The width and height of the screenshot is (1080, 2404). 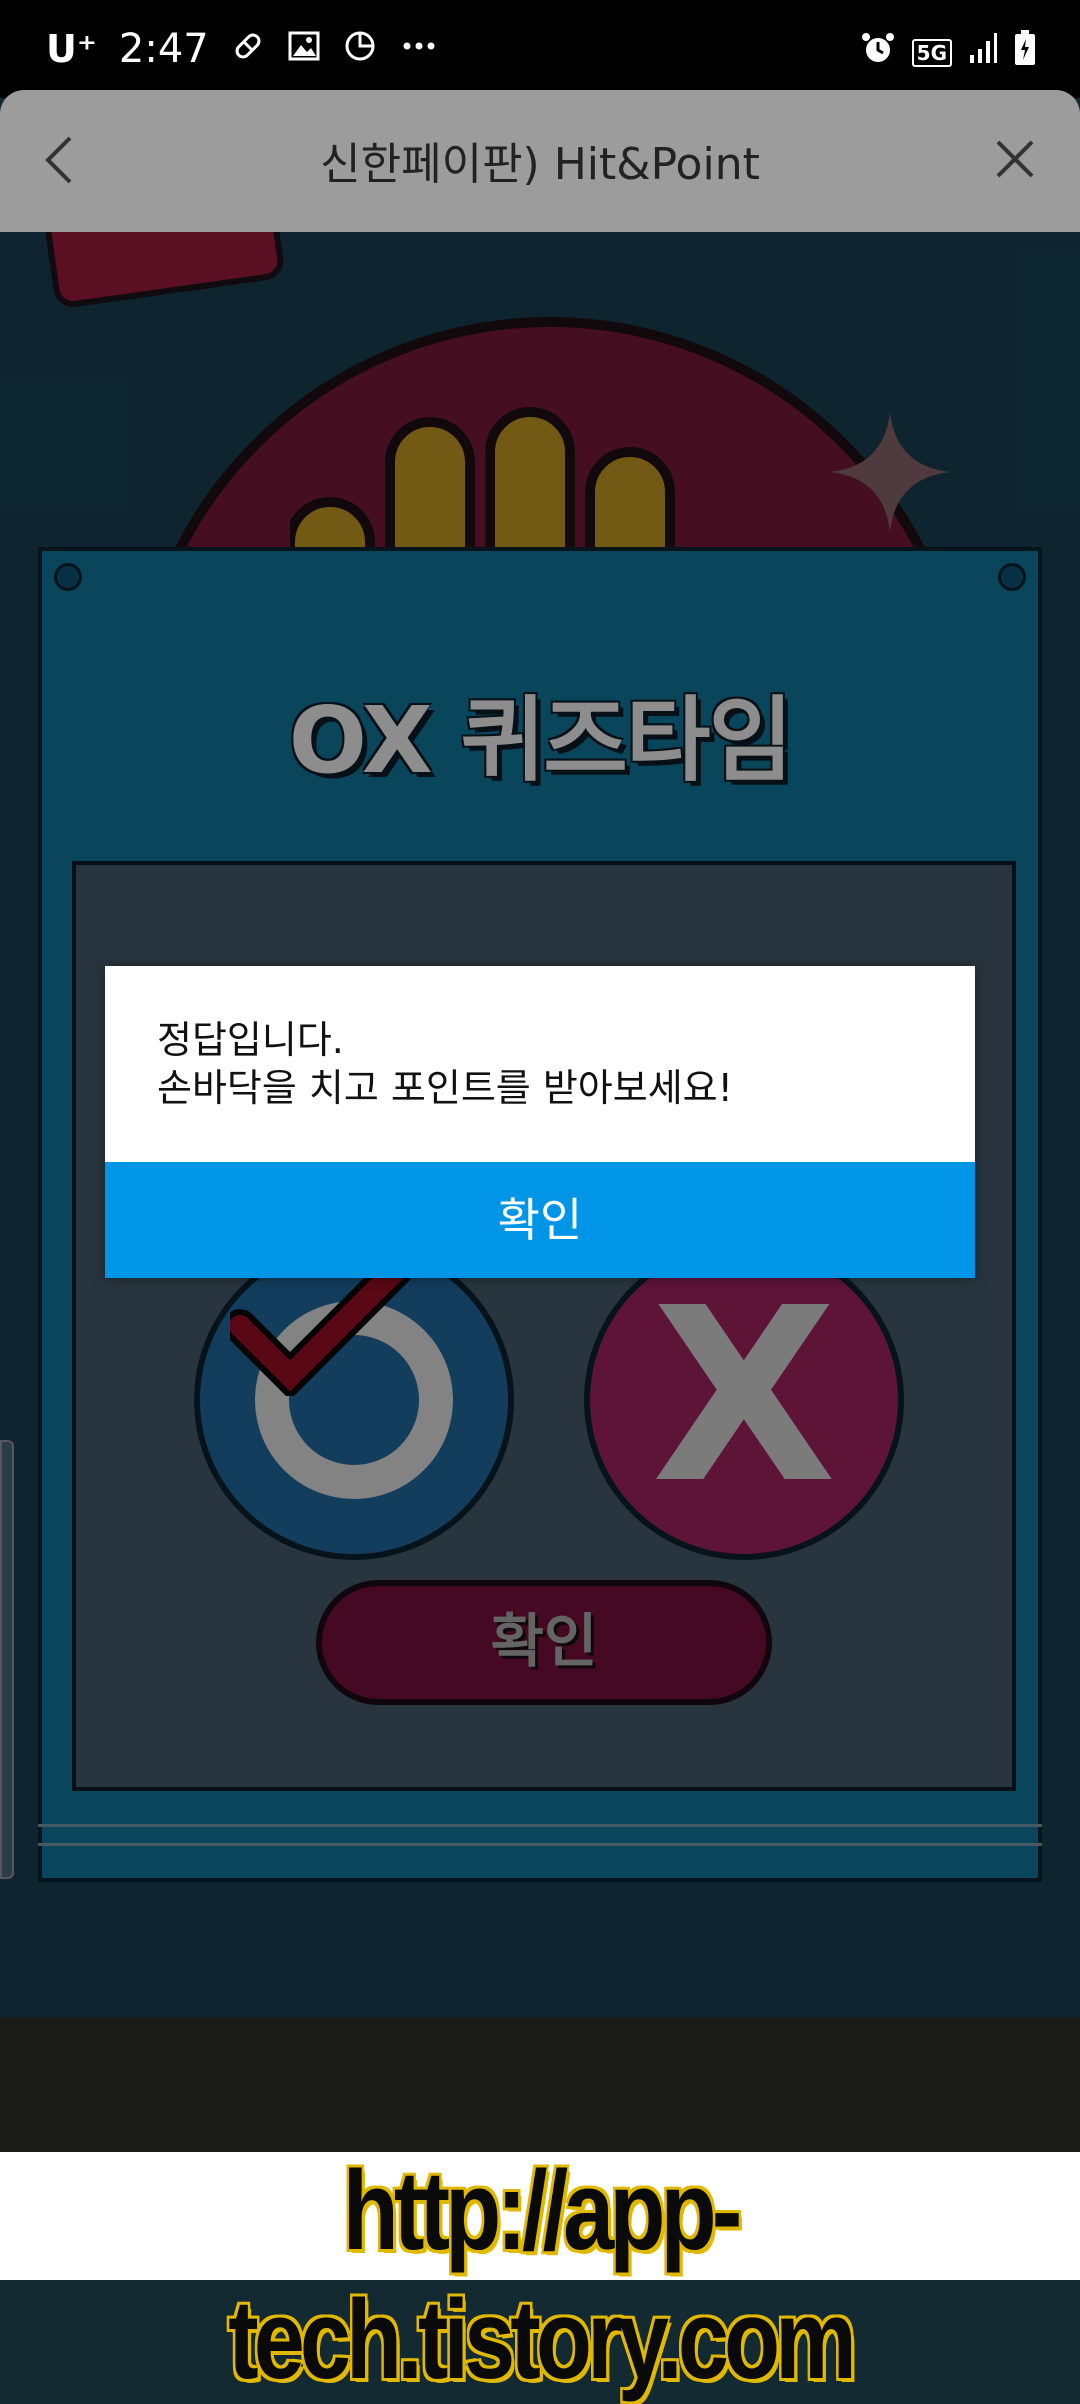 I want to click on alert-dialog: 정답입니다. 손바닥을 치고 포인트를 받아보세요! 확인, so click(x=540, y=1122).